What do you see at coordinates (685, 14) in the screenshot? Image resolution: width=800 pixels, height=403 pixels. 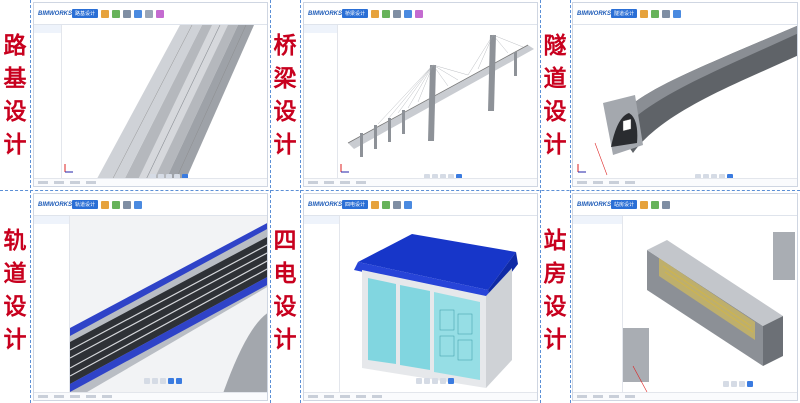 I see `toolbar: BIMWORKS 隧道设计` at bounding box center [685, 14].